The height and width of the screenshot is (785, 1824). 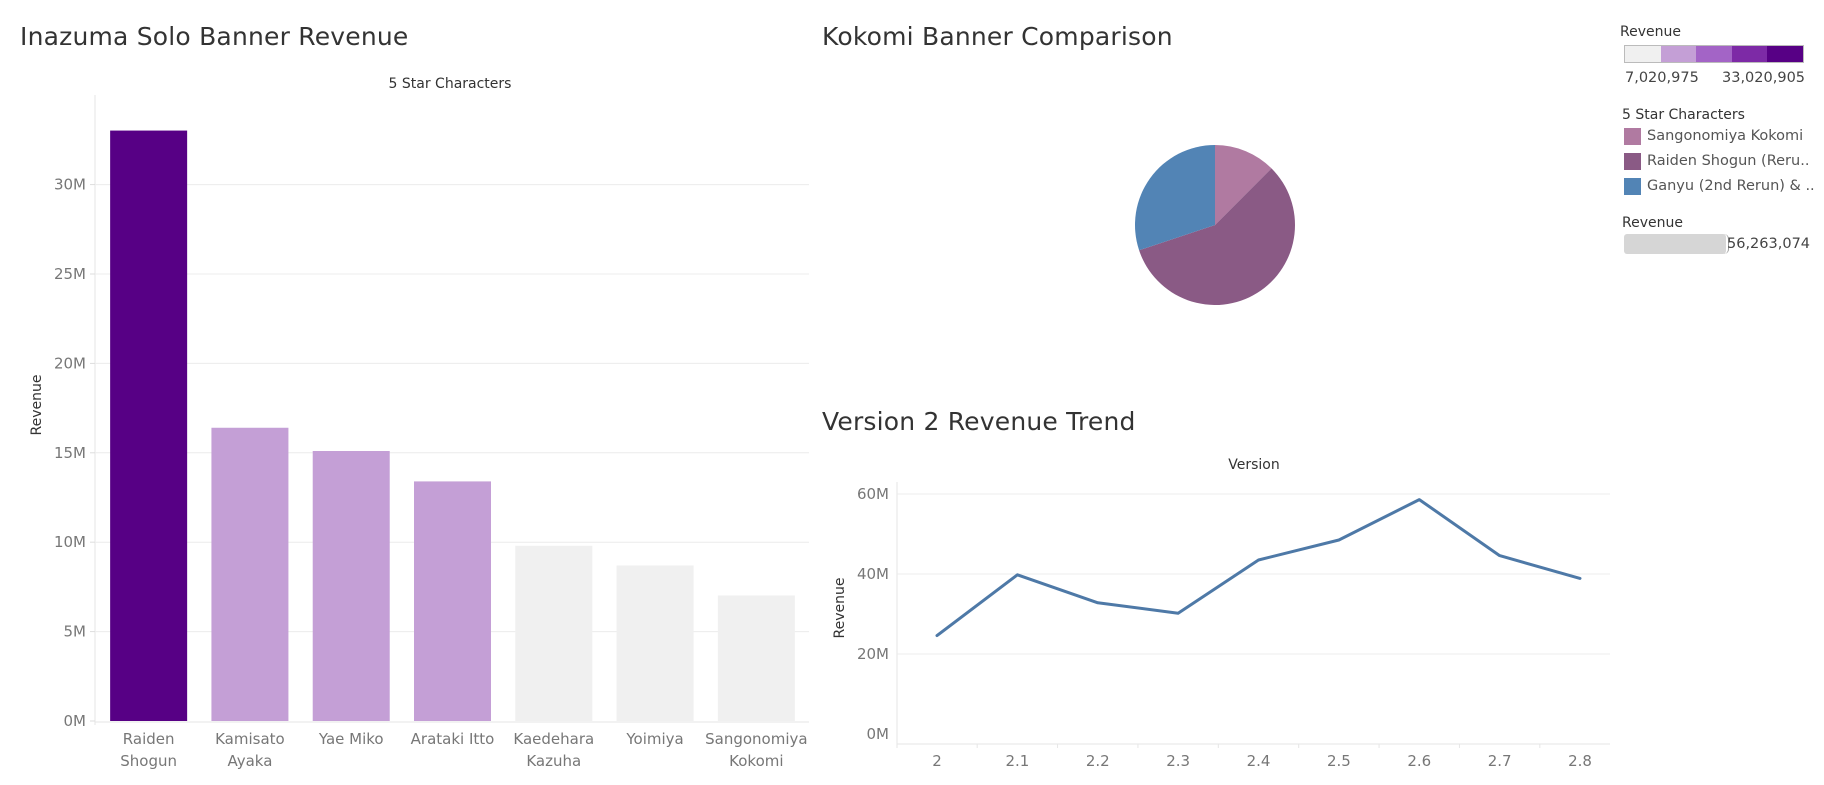 What do you see at coordinates (70, 542) in the screenshot?
I see `bar-y-tick-label: 10M` at bounding box center [70, 542].